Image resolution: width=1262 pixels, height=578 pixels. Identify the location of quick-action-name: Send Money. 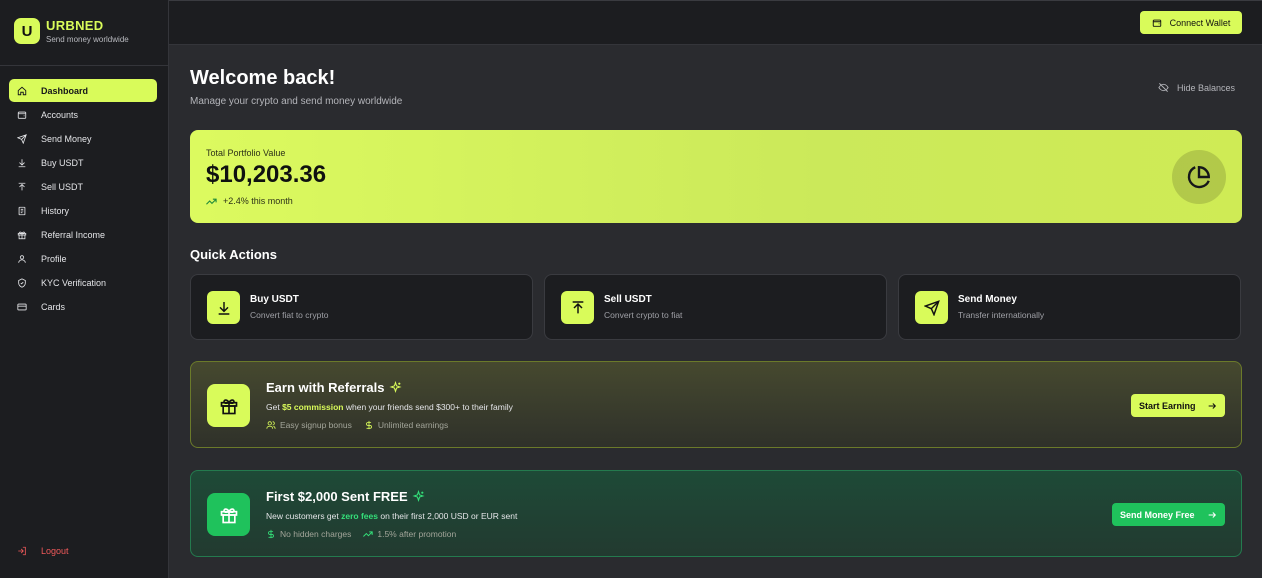
(987, 299).